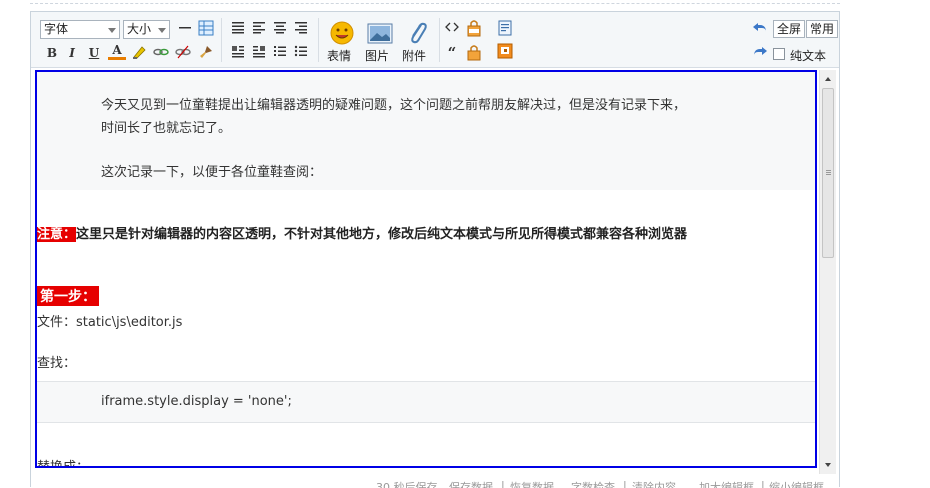 The image size is (930, 488). I want to click on align-justify-button, so click(238, 29).